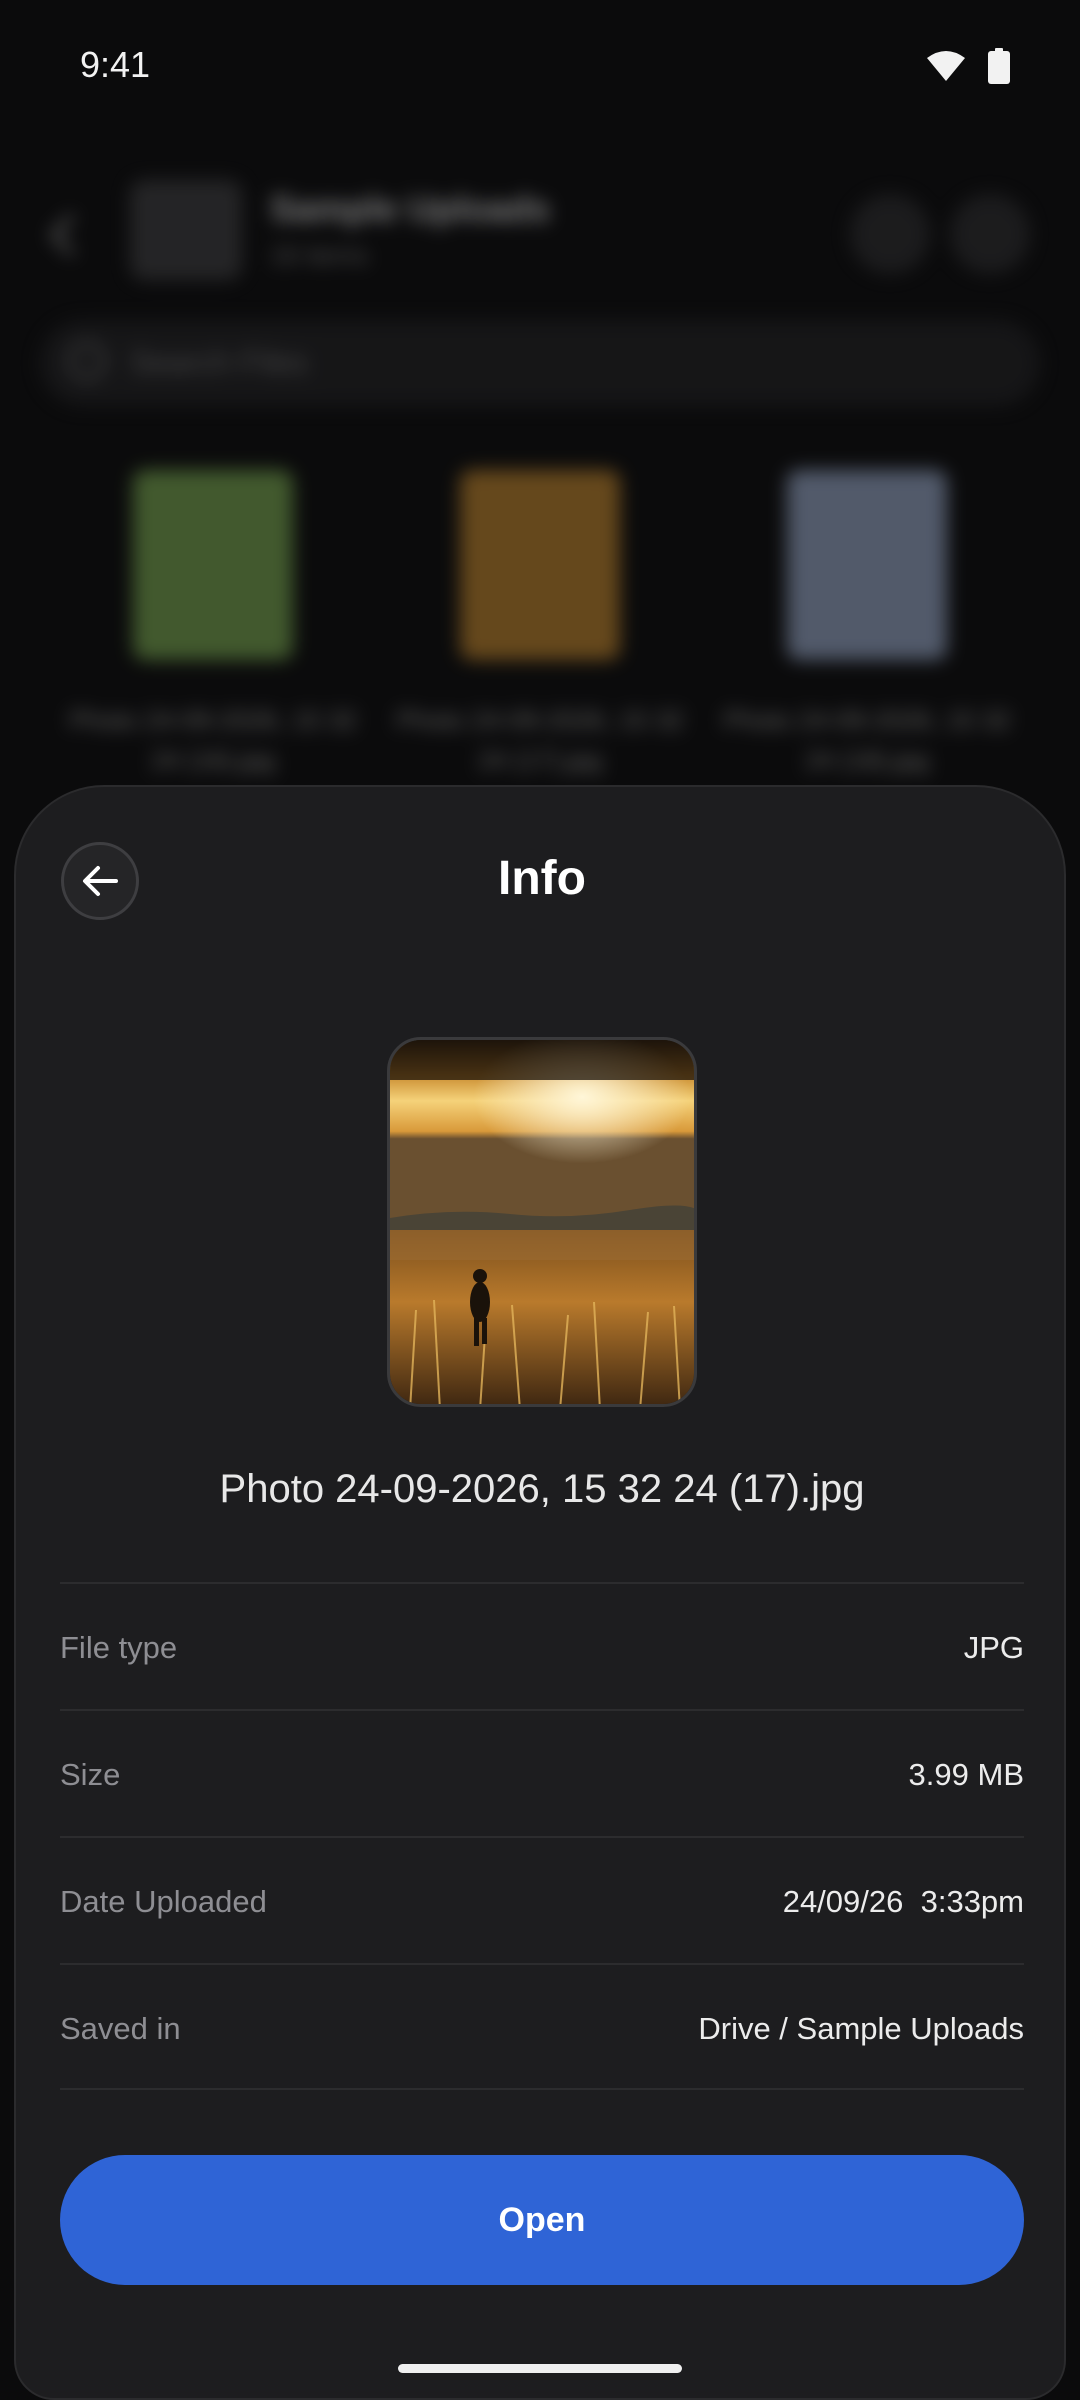 Image resolution: width=1080 pixels, height=2400 pixels. What do you see at coordinates (87, 361) in the screenshot?
I see `search-icon` at bounding box center [87, 361].